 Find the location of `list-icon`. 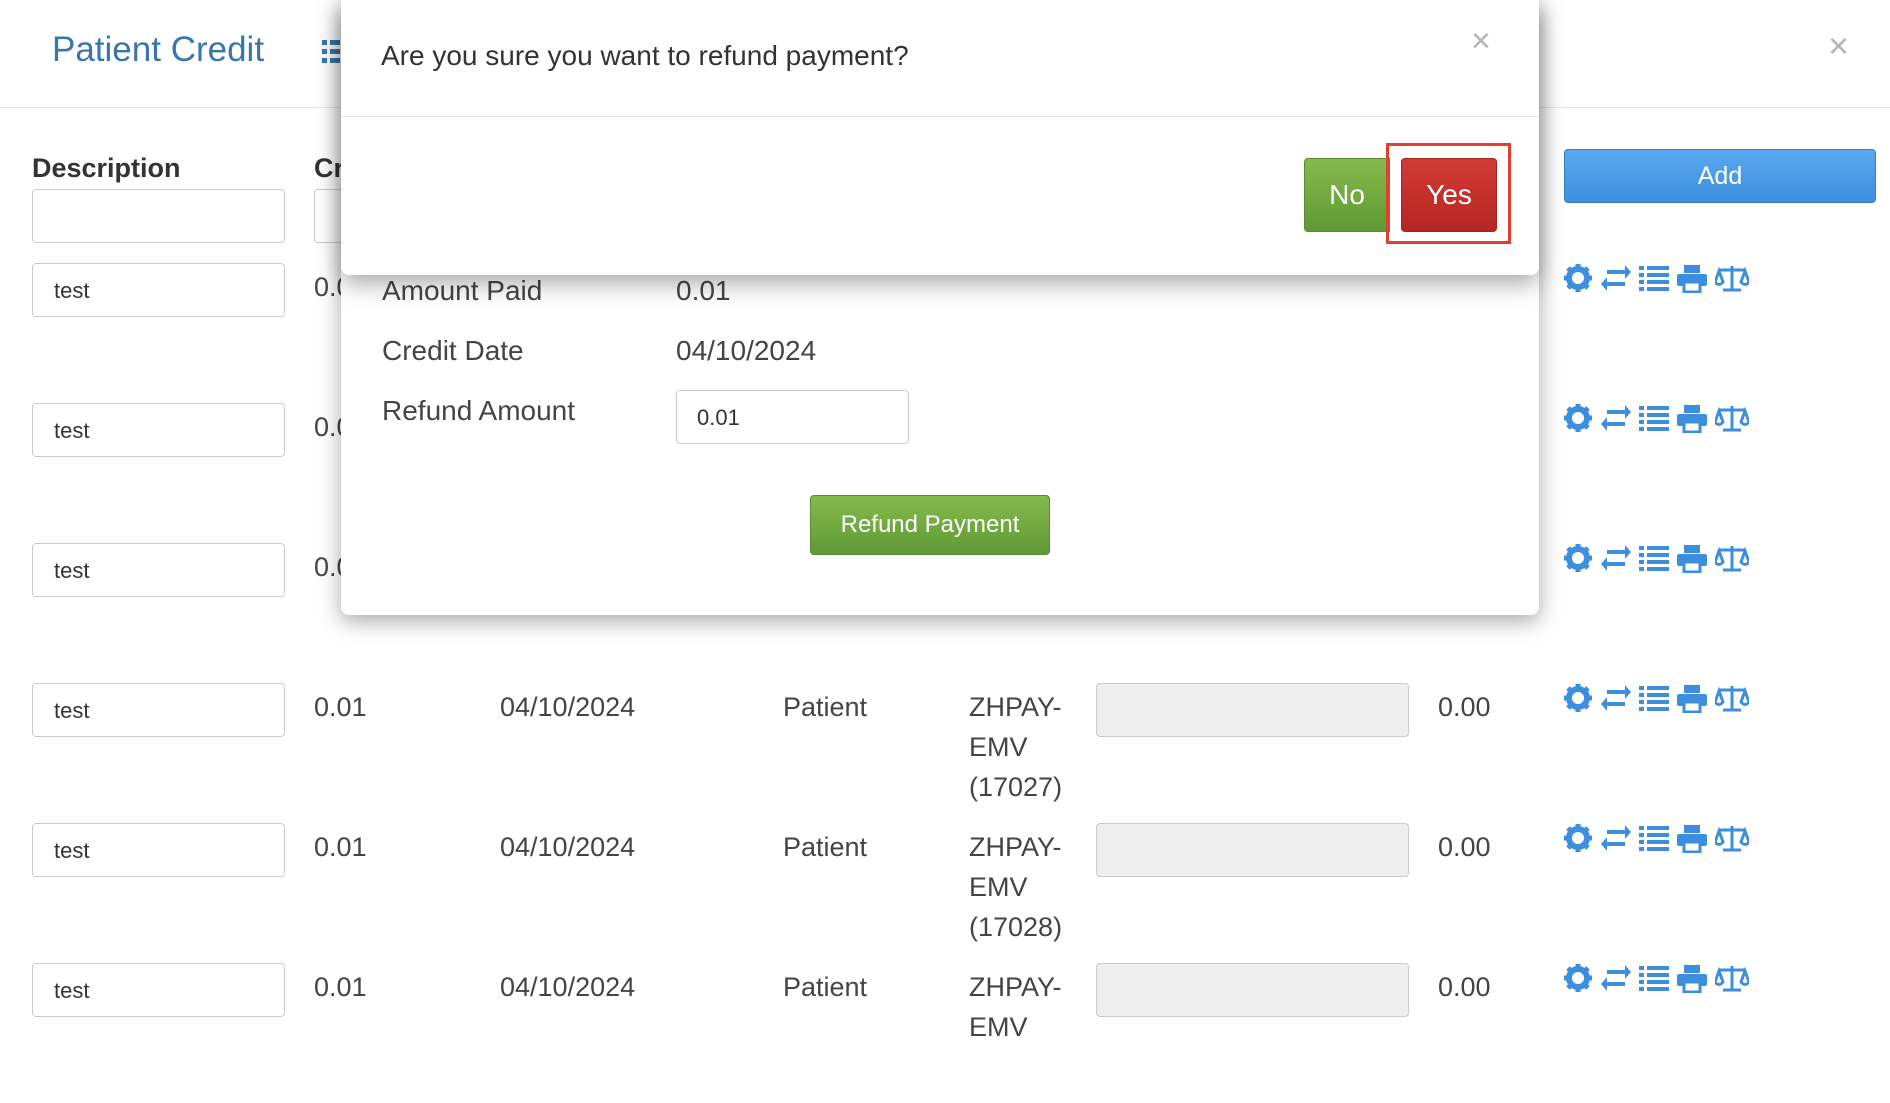

list-icon is located at coordinates (331, 56).